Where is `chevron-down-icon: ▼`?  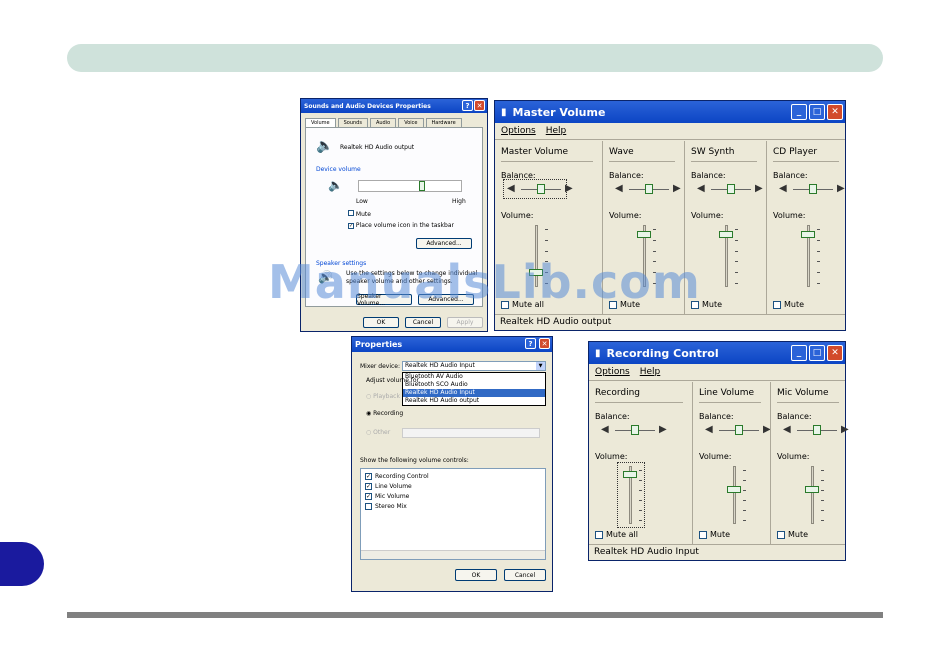
chevron-down-icon: ▼ is located at coordinates (540, 366).